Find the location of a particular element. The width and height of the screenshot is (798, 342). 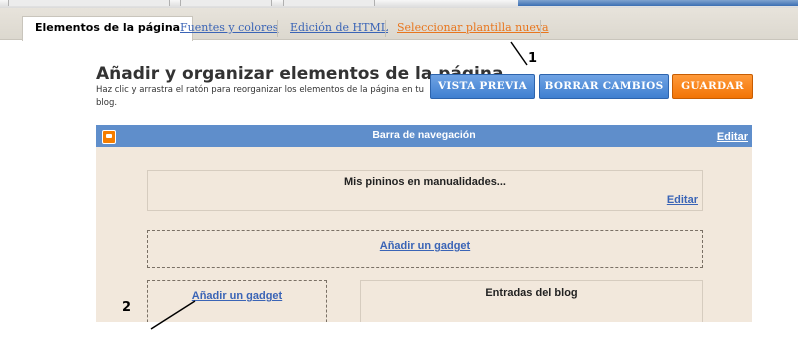

annotation-number-1: 1 is located at coordinates (533, 58).